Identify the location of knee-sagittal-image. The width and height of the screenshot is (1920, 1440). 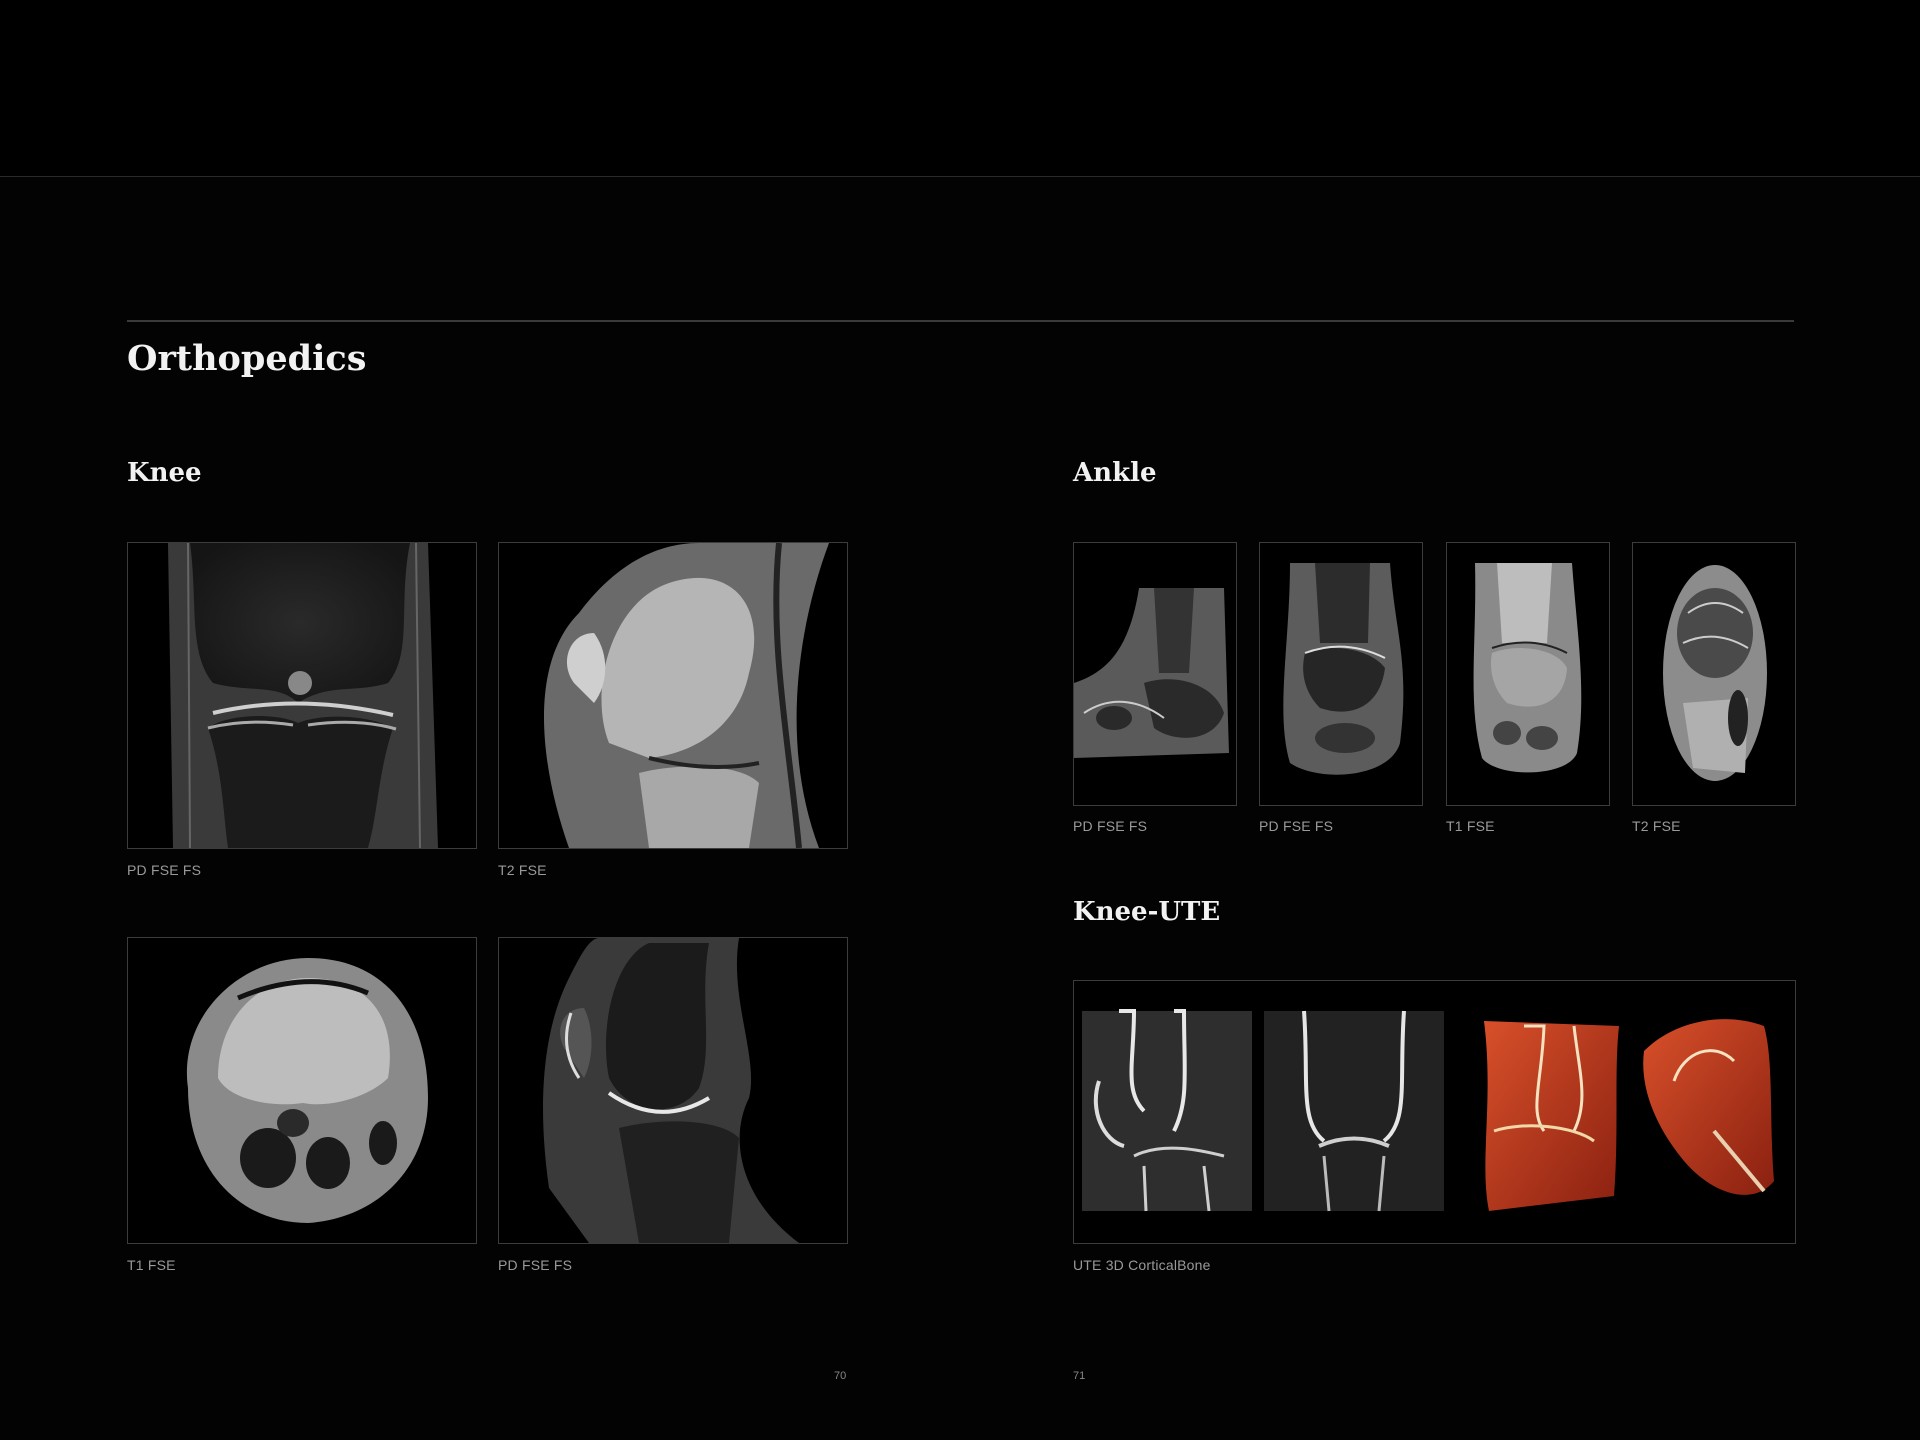
(673, 695).